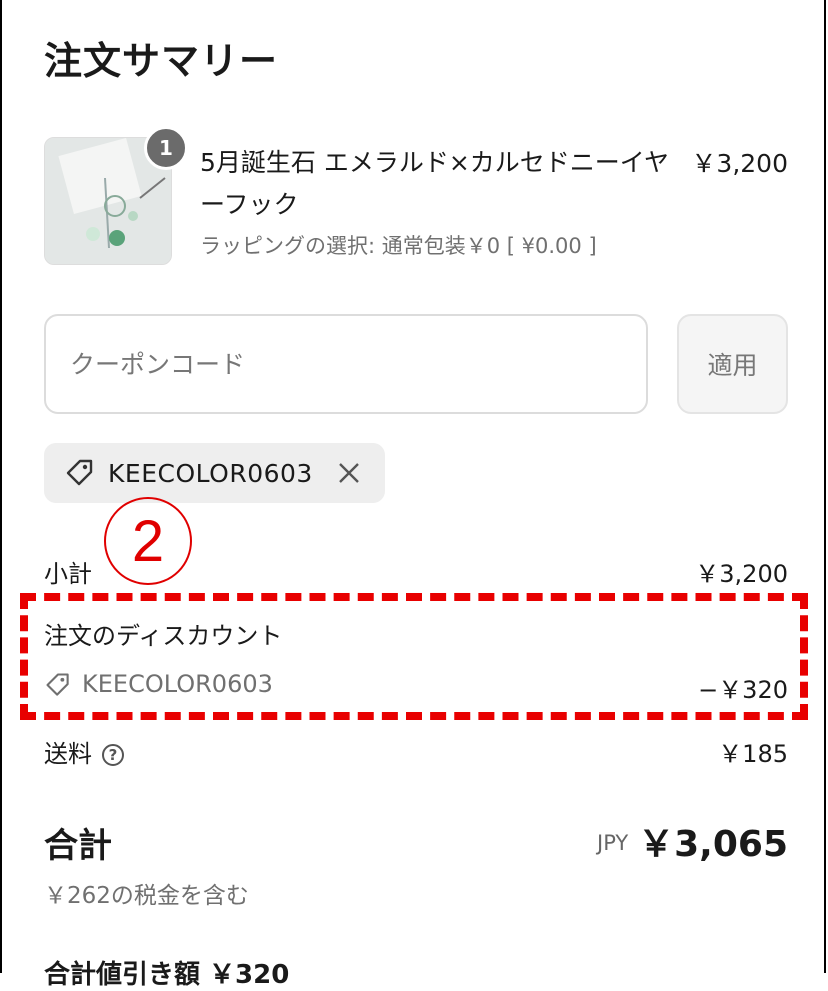 The height and width of the screenshot is (991, 828). Describe the element at coordinates (713, 844) in the screenshot. I see `total-value: ￥3,065` at that location.